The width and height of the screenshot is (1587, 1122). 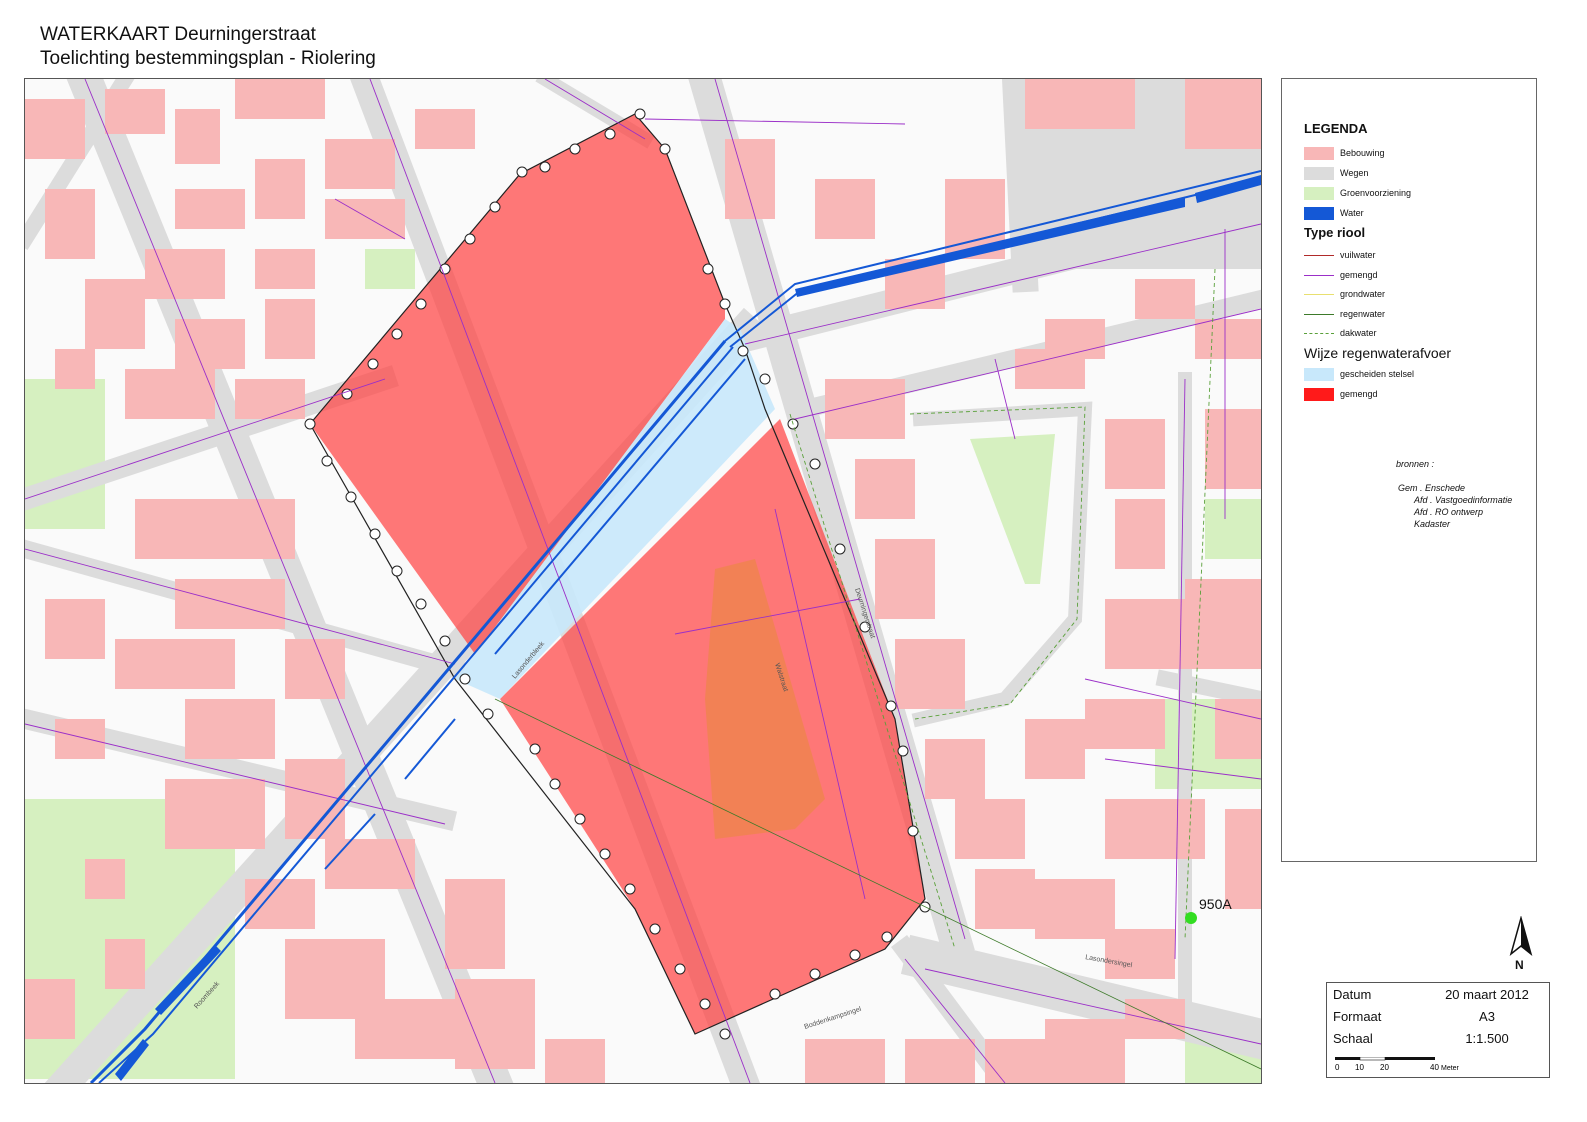 I want to click on north-label: N, so click(x=1519, y=965).